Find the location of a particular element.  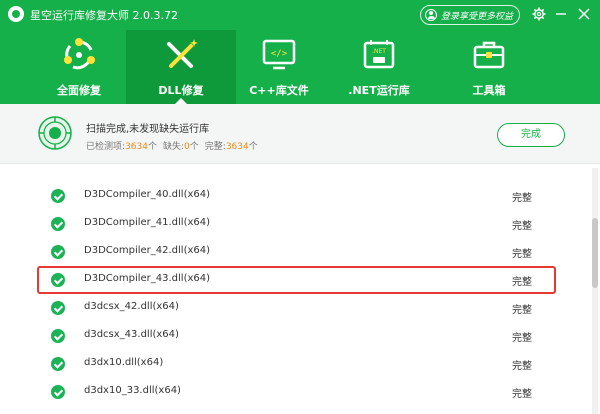

tab-dll-repair: DLL修复 is located at coordinates (181, 67).